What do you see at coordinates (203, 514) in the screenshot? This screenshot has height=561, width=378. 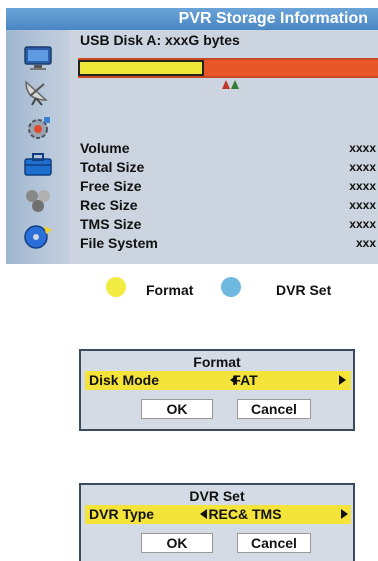 I see `arrow-left-icon` at bounding box center [203, 514].